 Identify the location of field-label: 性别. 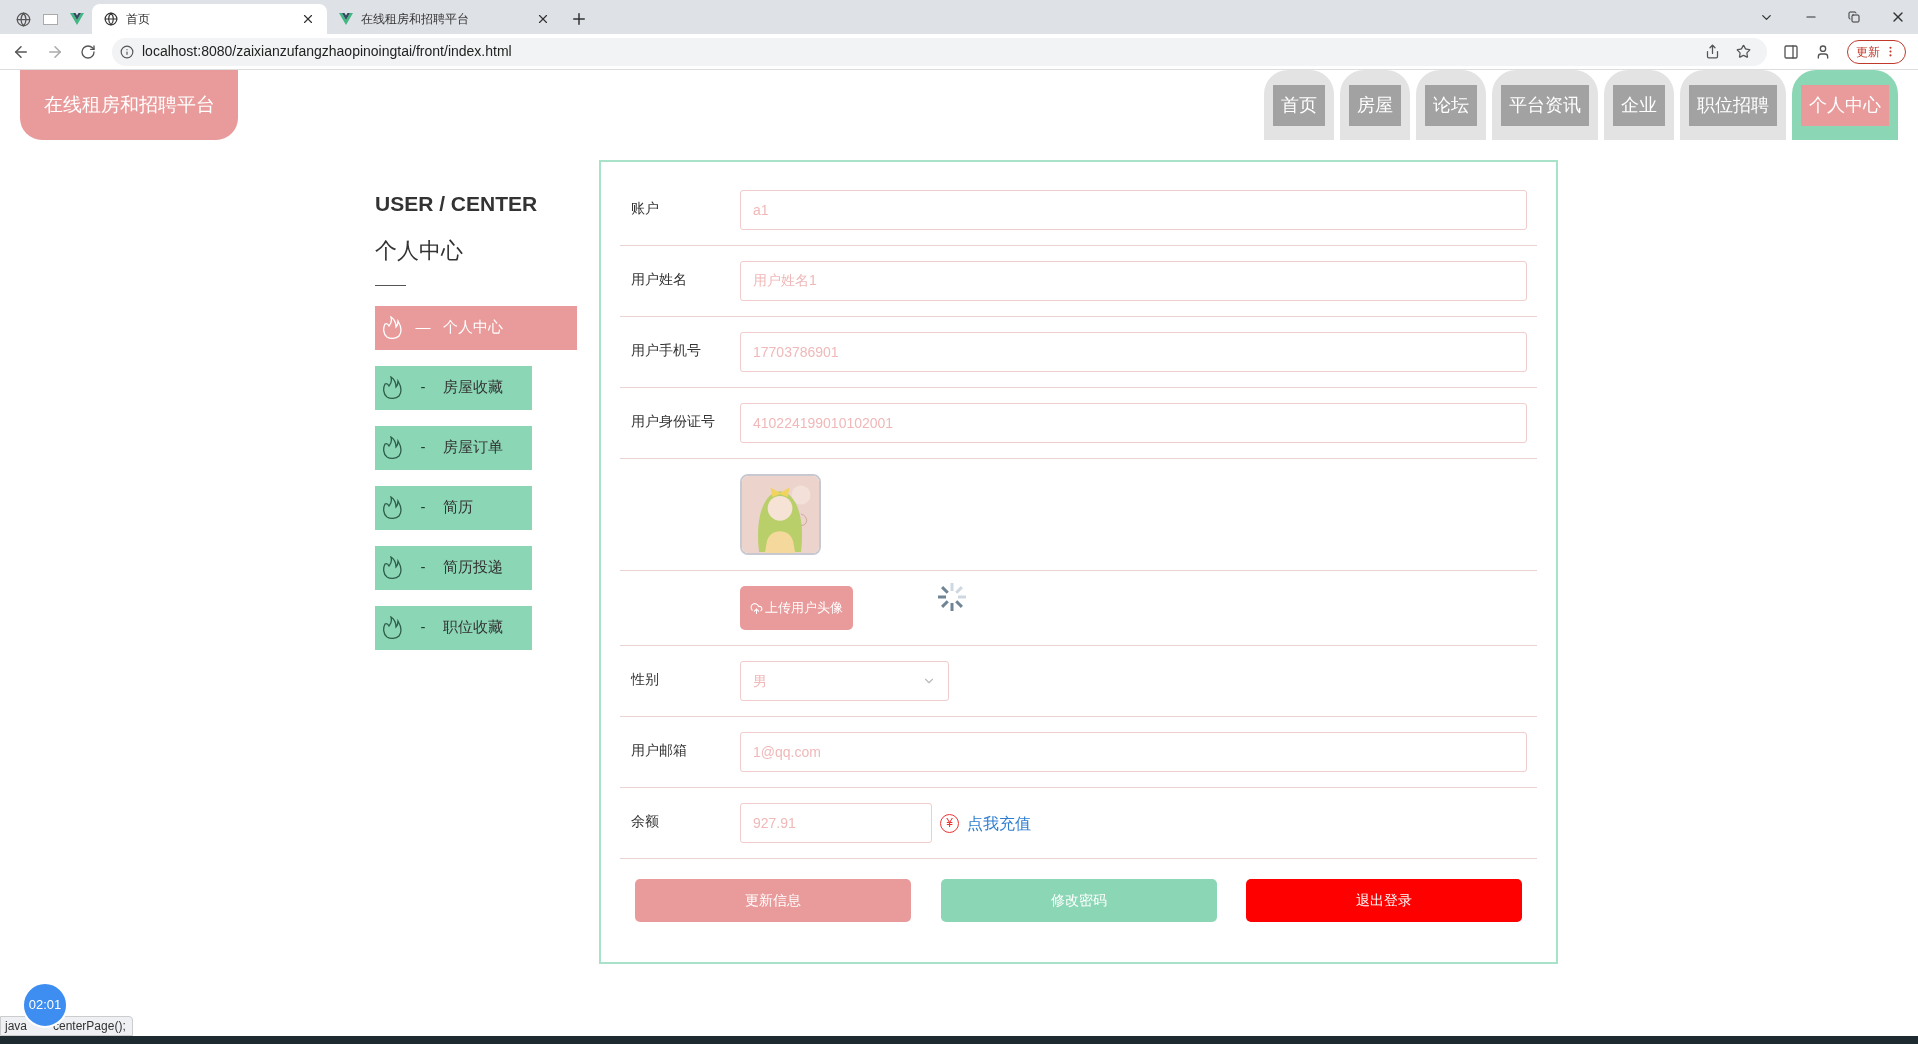
(644, 679).